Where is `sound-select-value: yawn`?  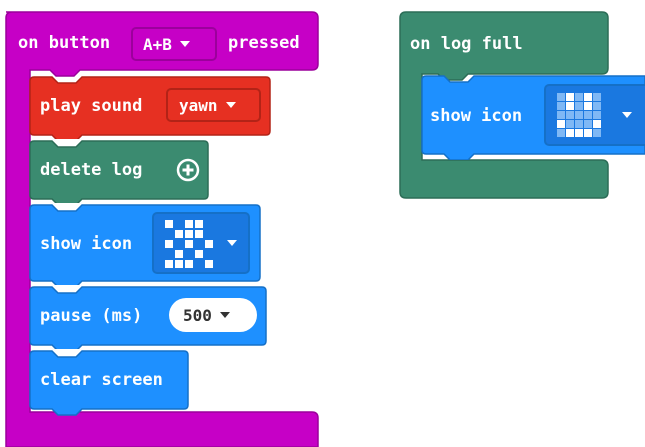
sound-select-value: yawn is located at coordinates (198, 105).